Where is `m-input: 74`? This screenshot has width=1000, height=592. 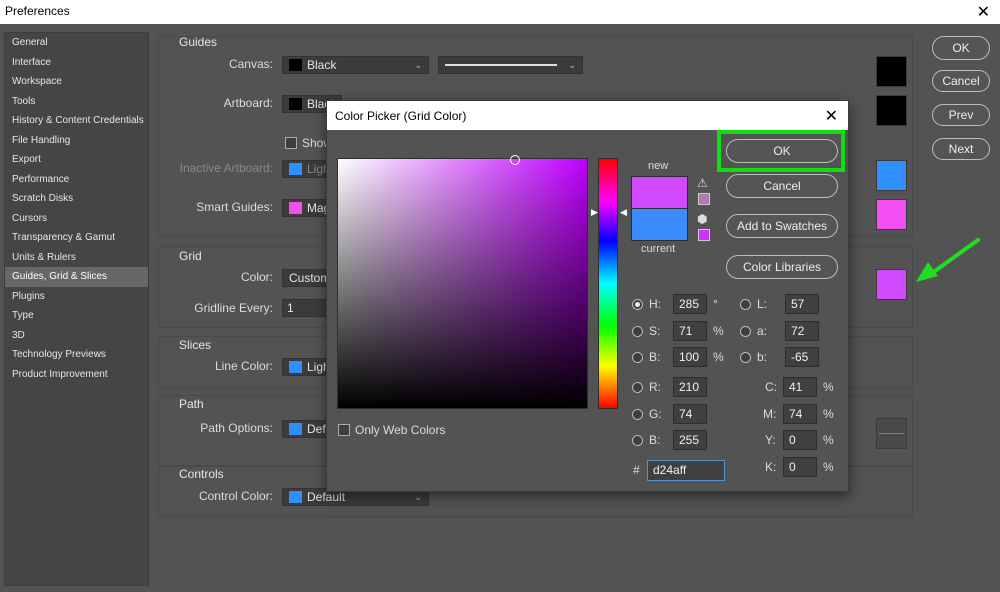 m-input: 74 is located at coordinates (800, 414).